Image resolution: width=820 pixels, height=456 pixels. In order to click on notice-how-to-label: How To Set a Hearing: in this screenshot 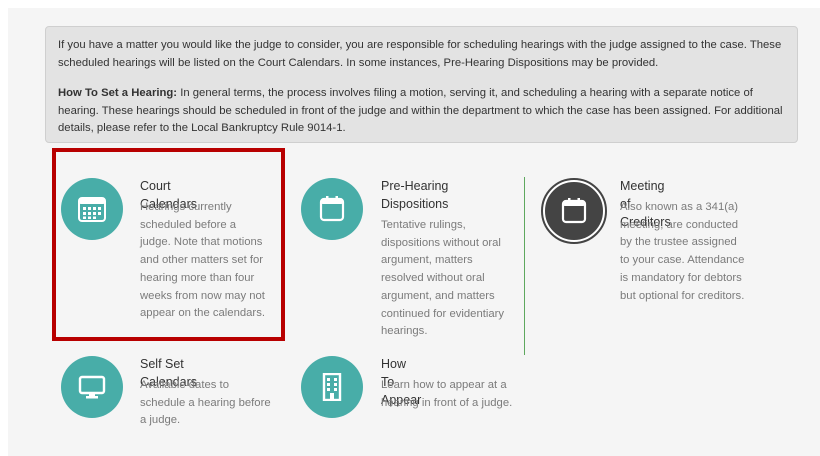, I will do `click(118, 93)`.